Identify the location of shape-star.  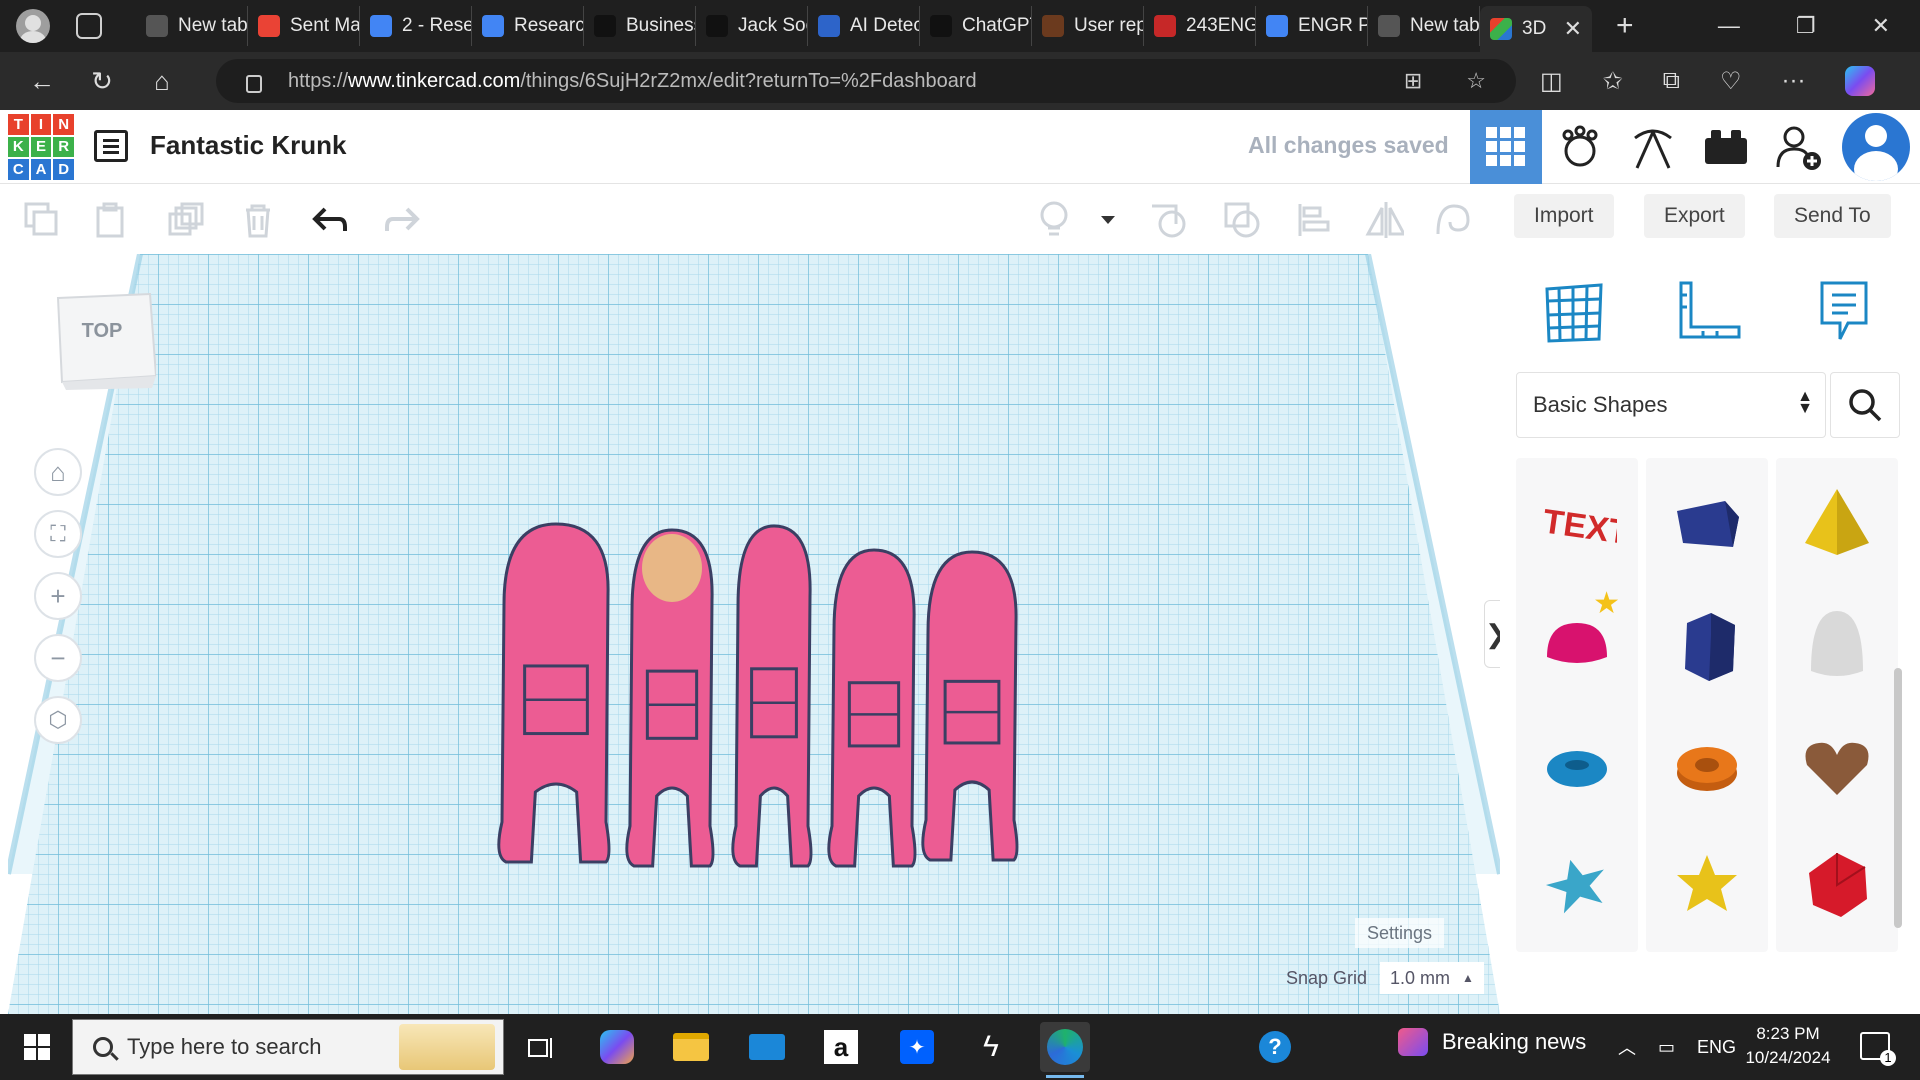
(1577, 885).